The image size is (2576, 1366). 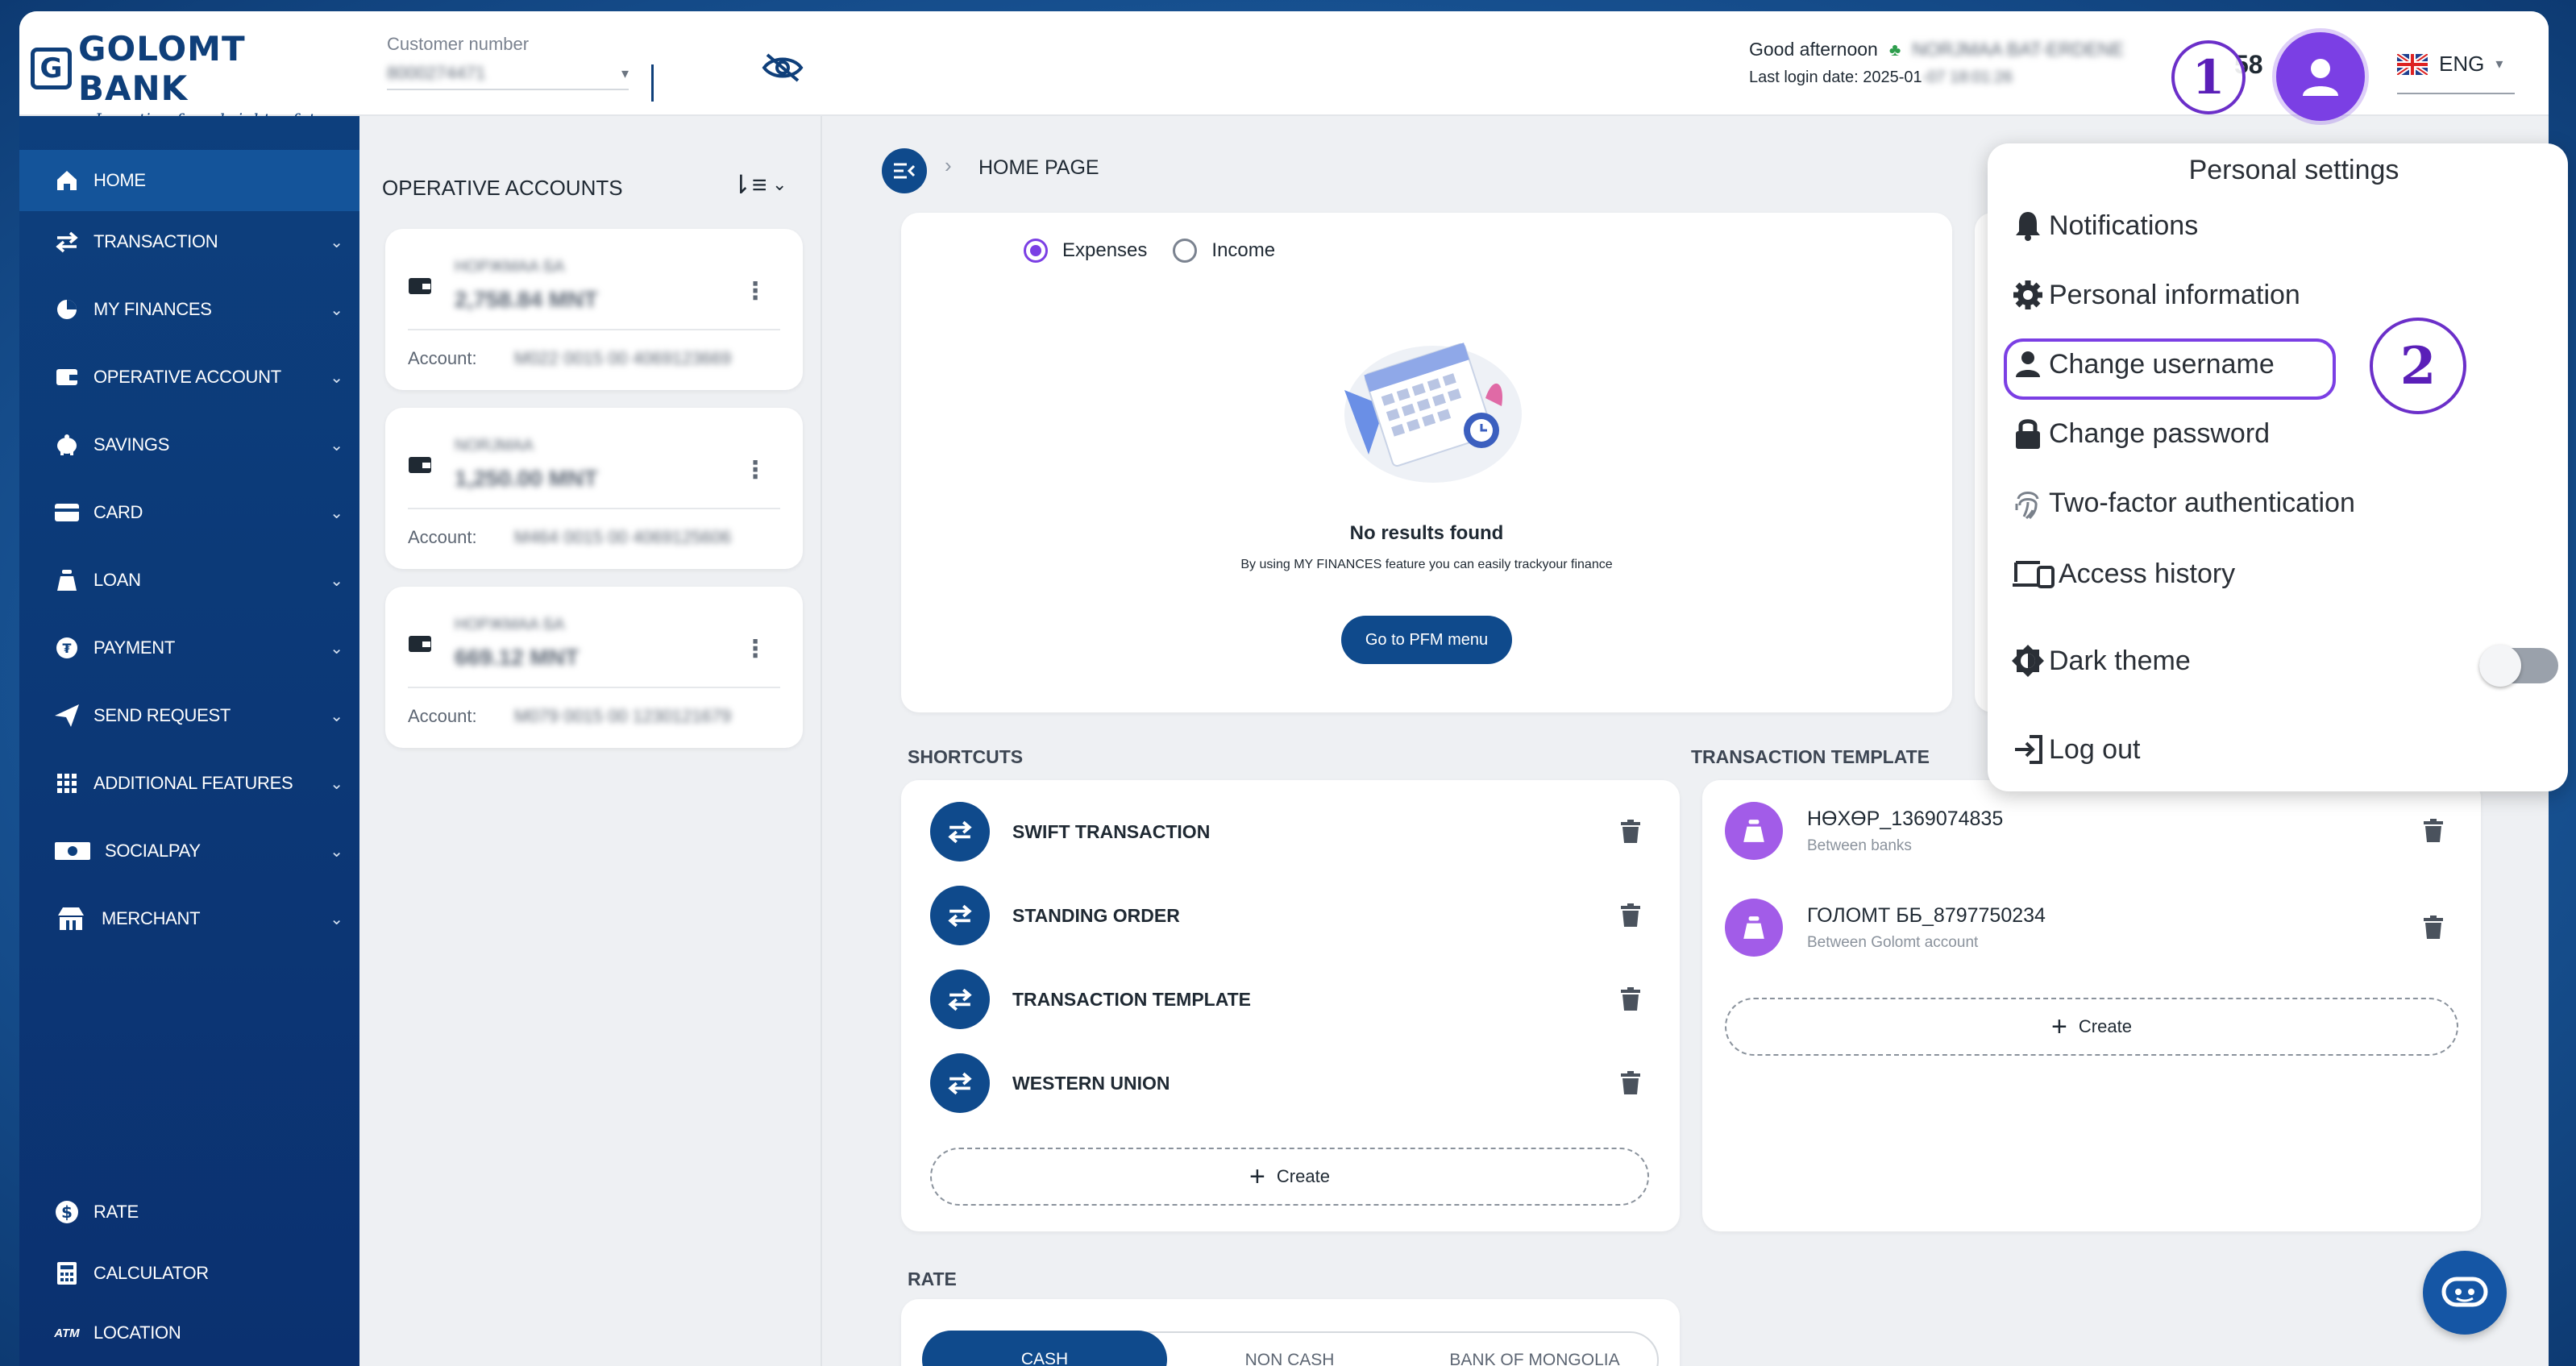 What do you see at coordinates (1185, 251) in the screenshot?
I see `income-radio` at bounding box center [1185, 251].